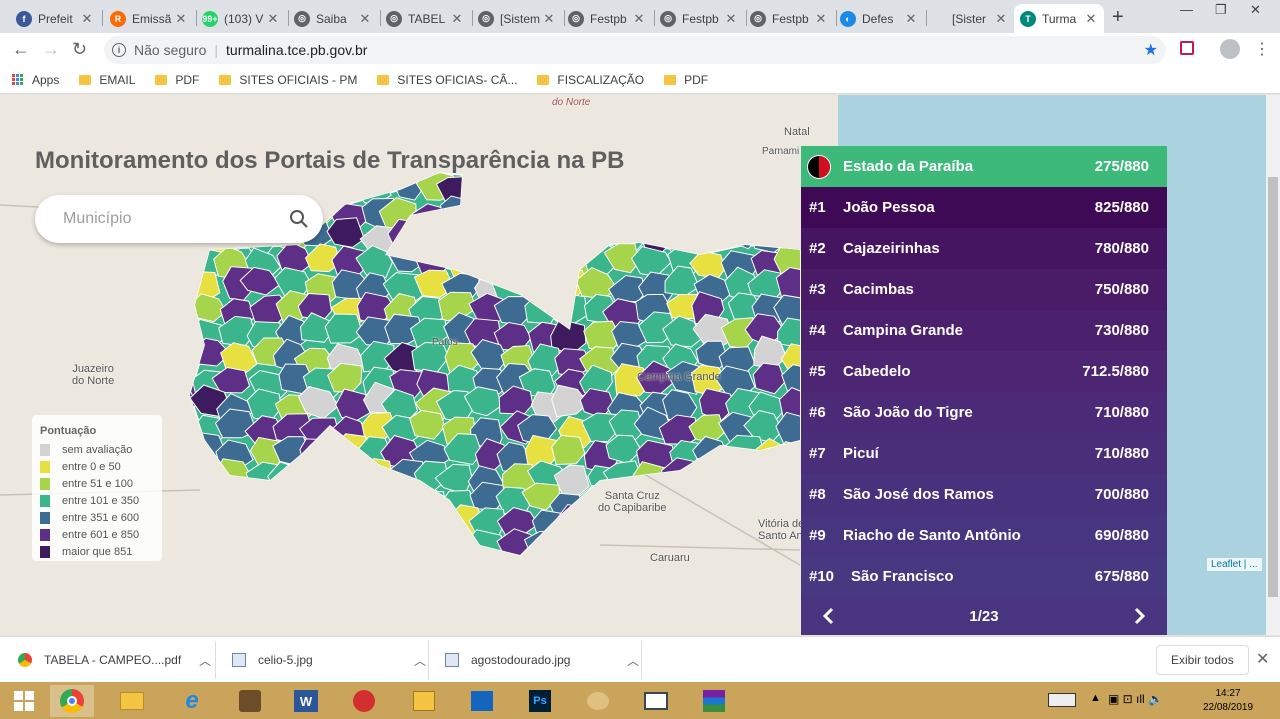 The width and height of the screenshot is (1280, 719). Describe the element at coordinates (329, 660) in the screenshot. I see `download-item-celio: celio-5.jpg ︿` at that location.